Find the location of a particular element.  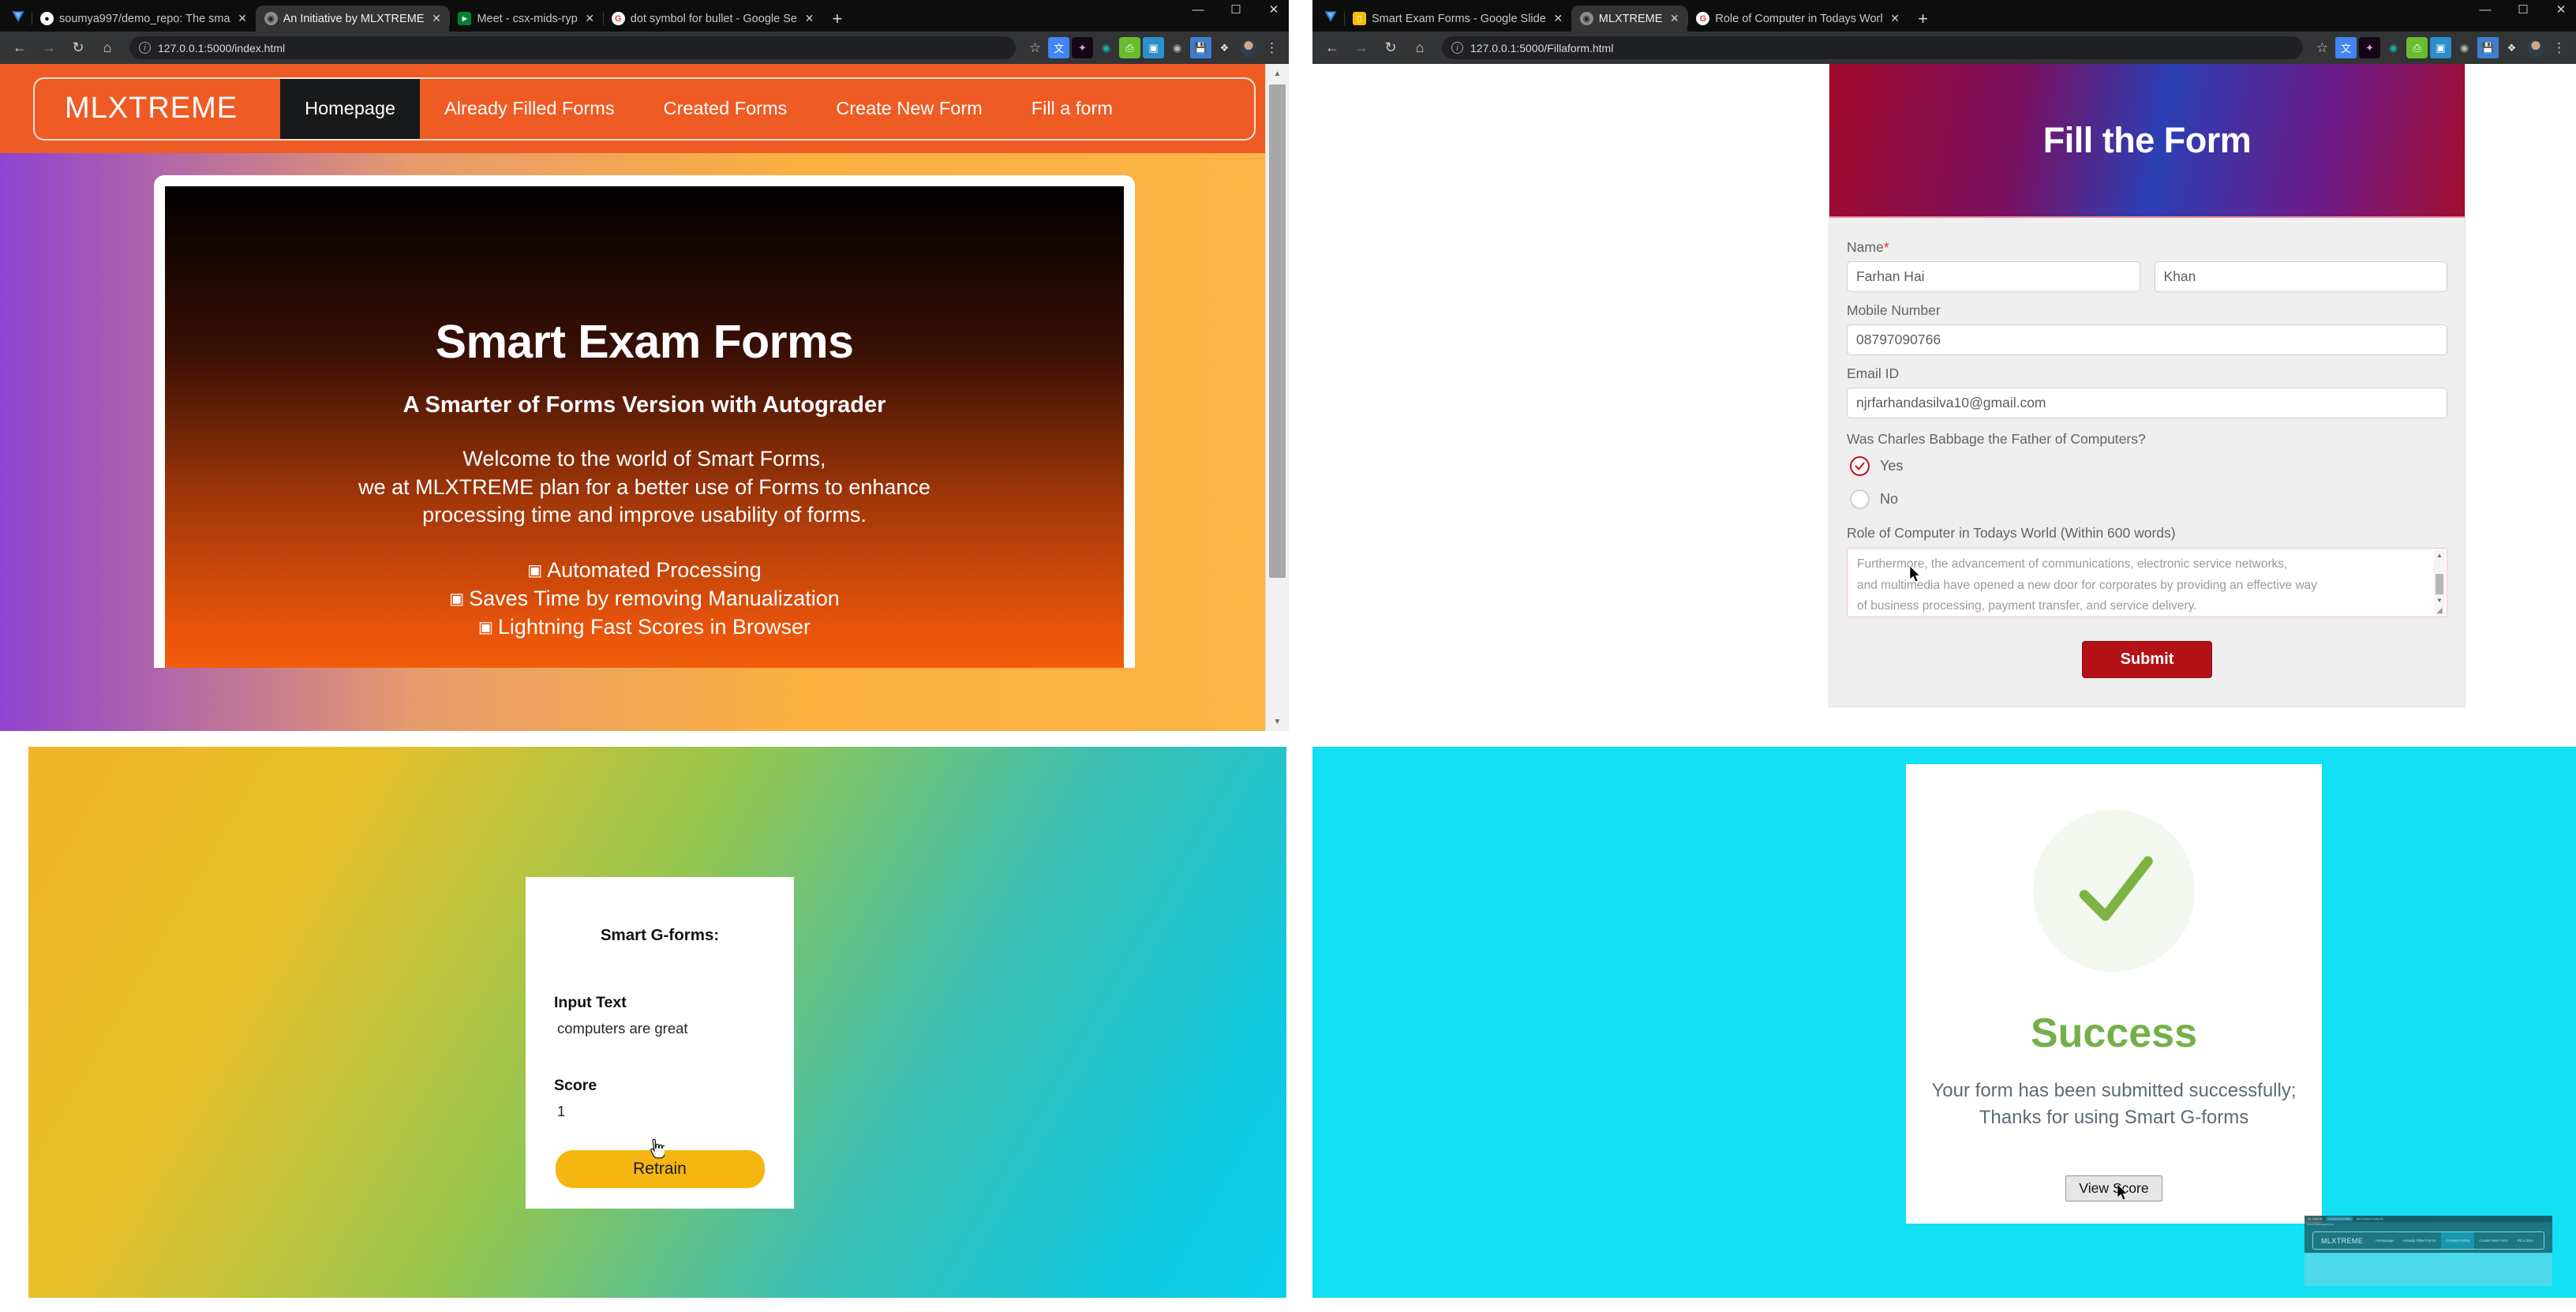

resize-grip-icon: ◢ is located at coordinates (2440, 611).